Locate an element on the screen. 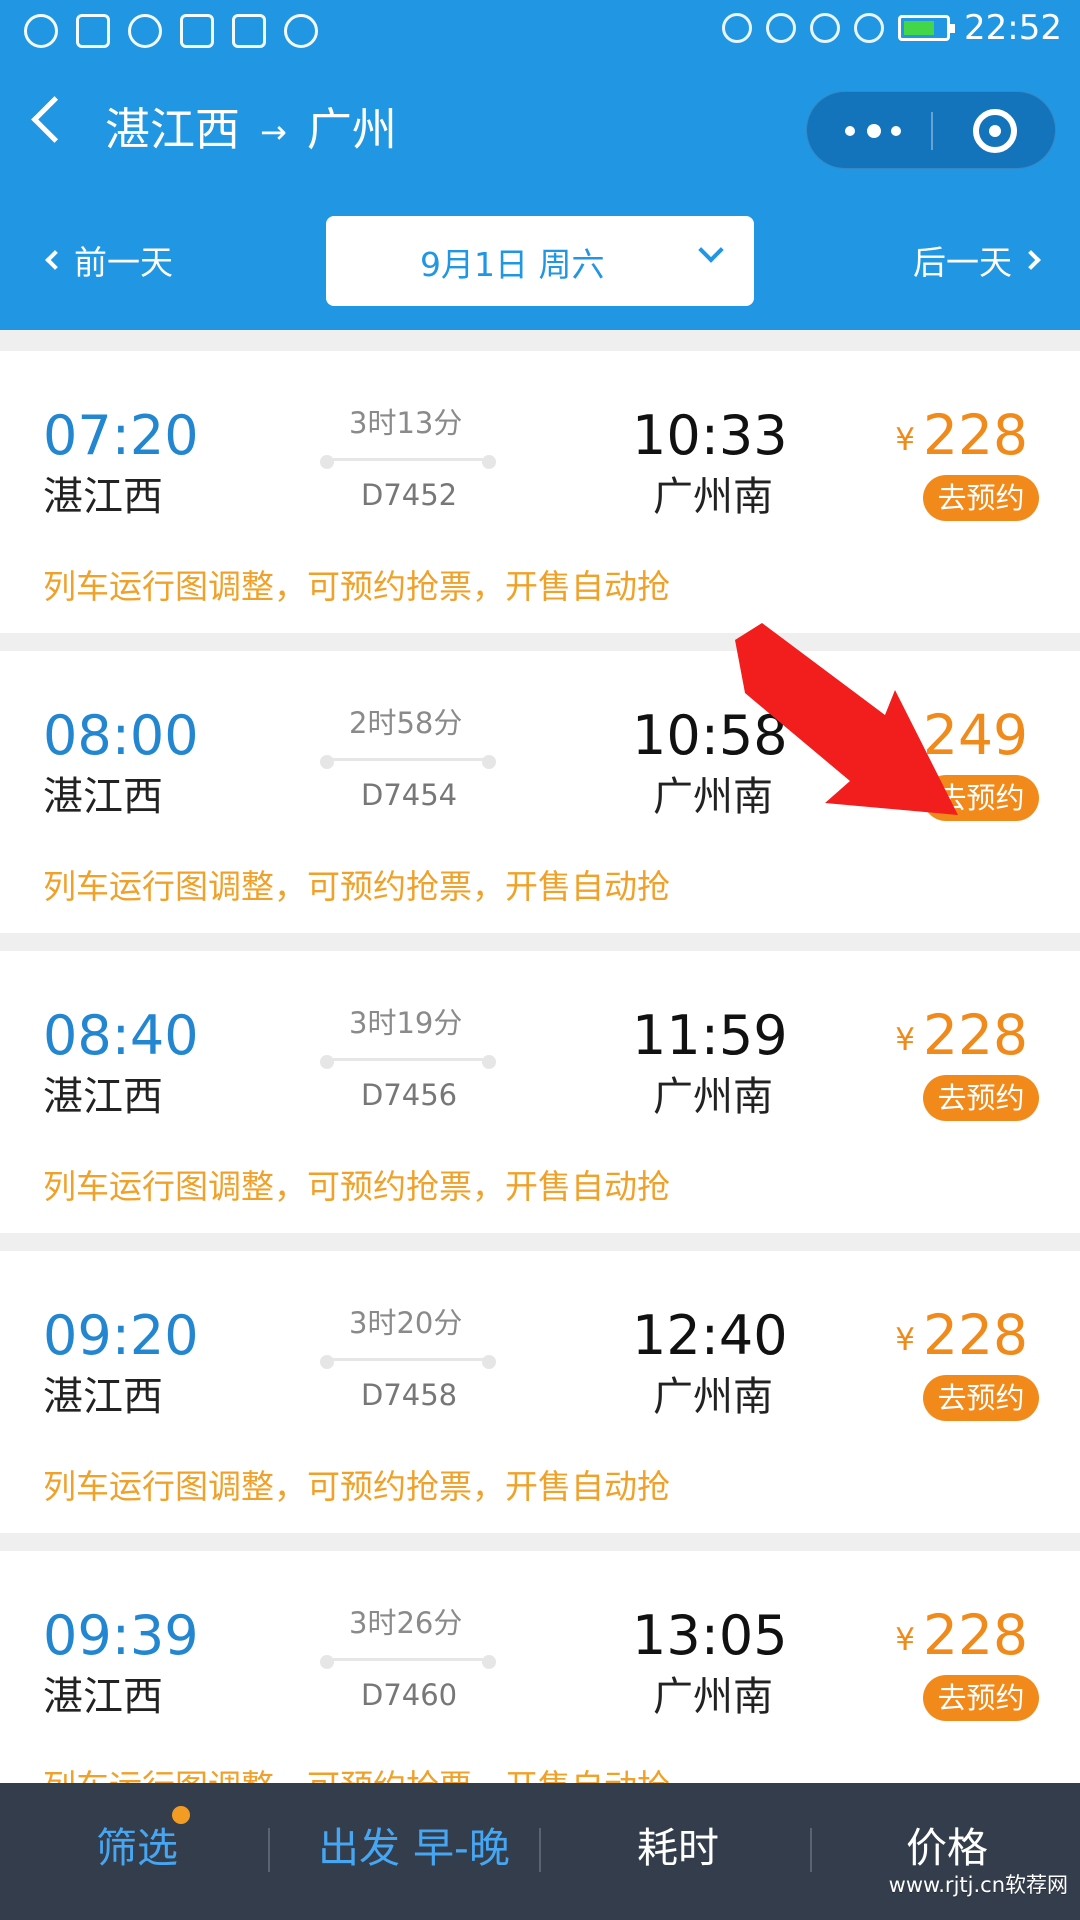 The image size is (1080, 1920). battery-icon is located at coordinates (927, 28).